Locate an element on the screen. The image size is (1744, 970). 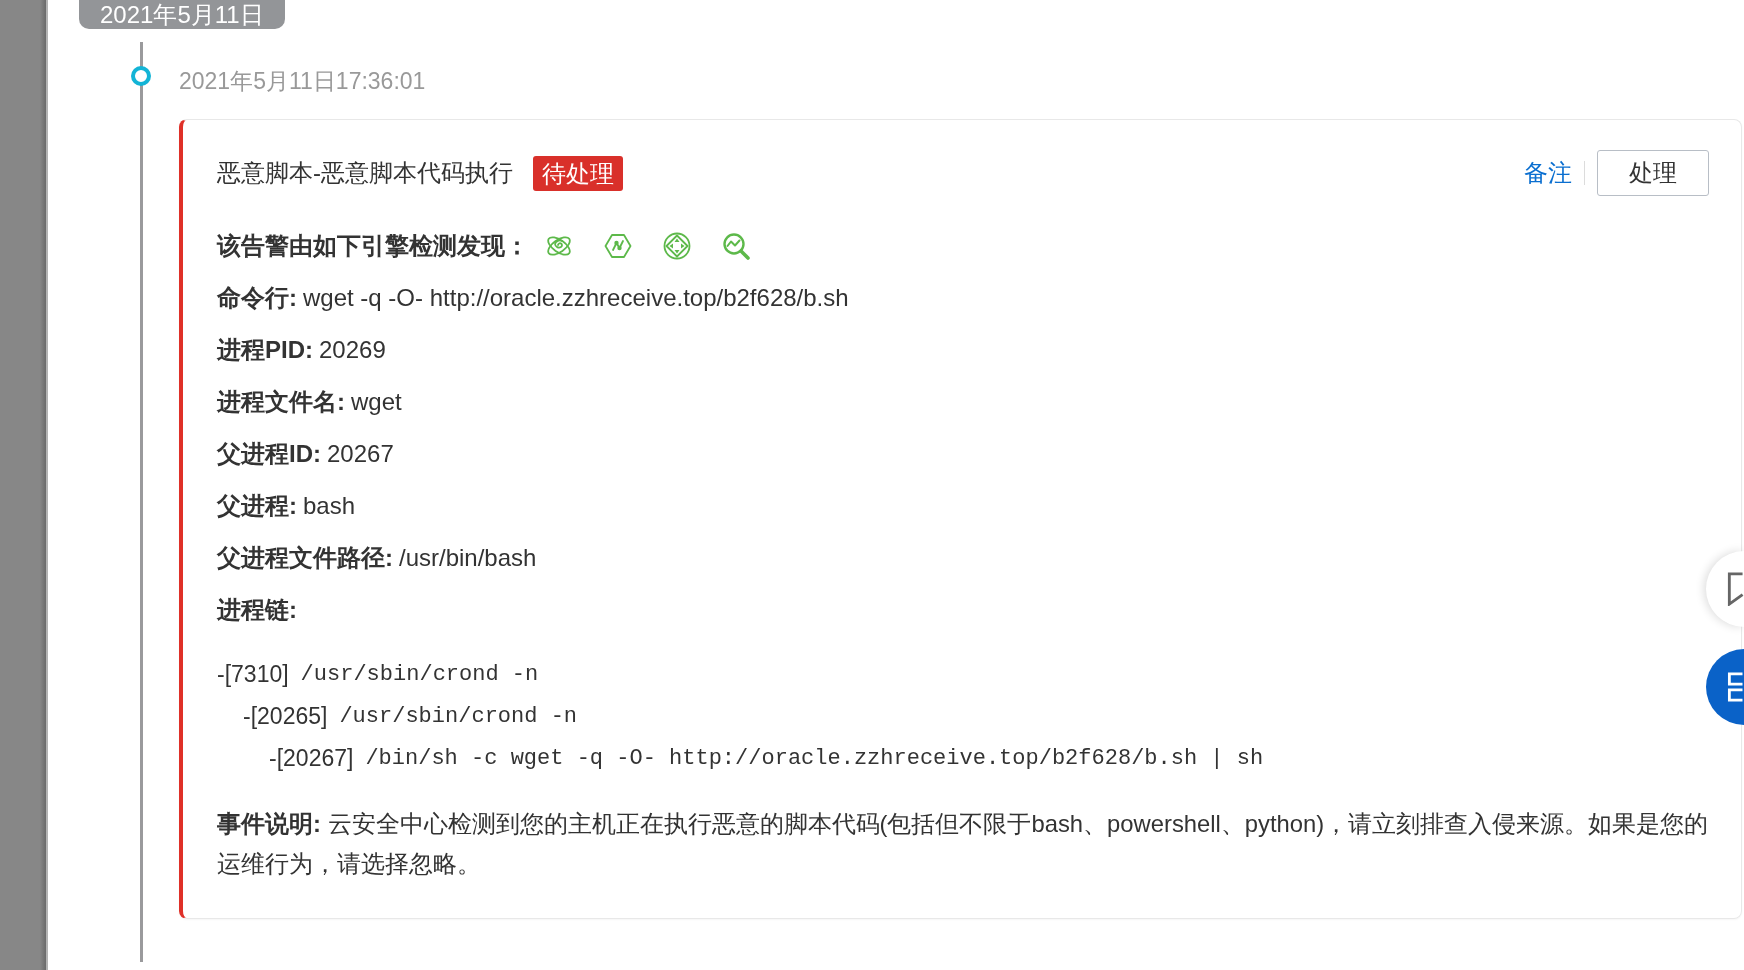
magnifier-chart-icon is located at coordinates (736, 246).